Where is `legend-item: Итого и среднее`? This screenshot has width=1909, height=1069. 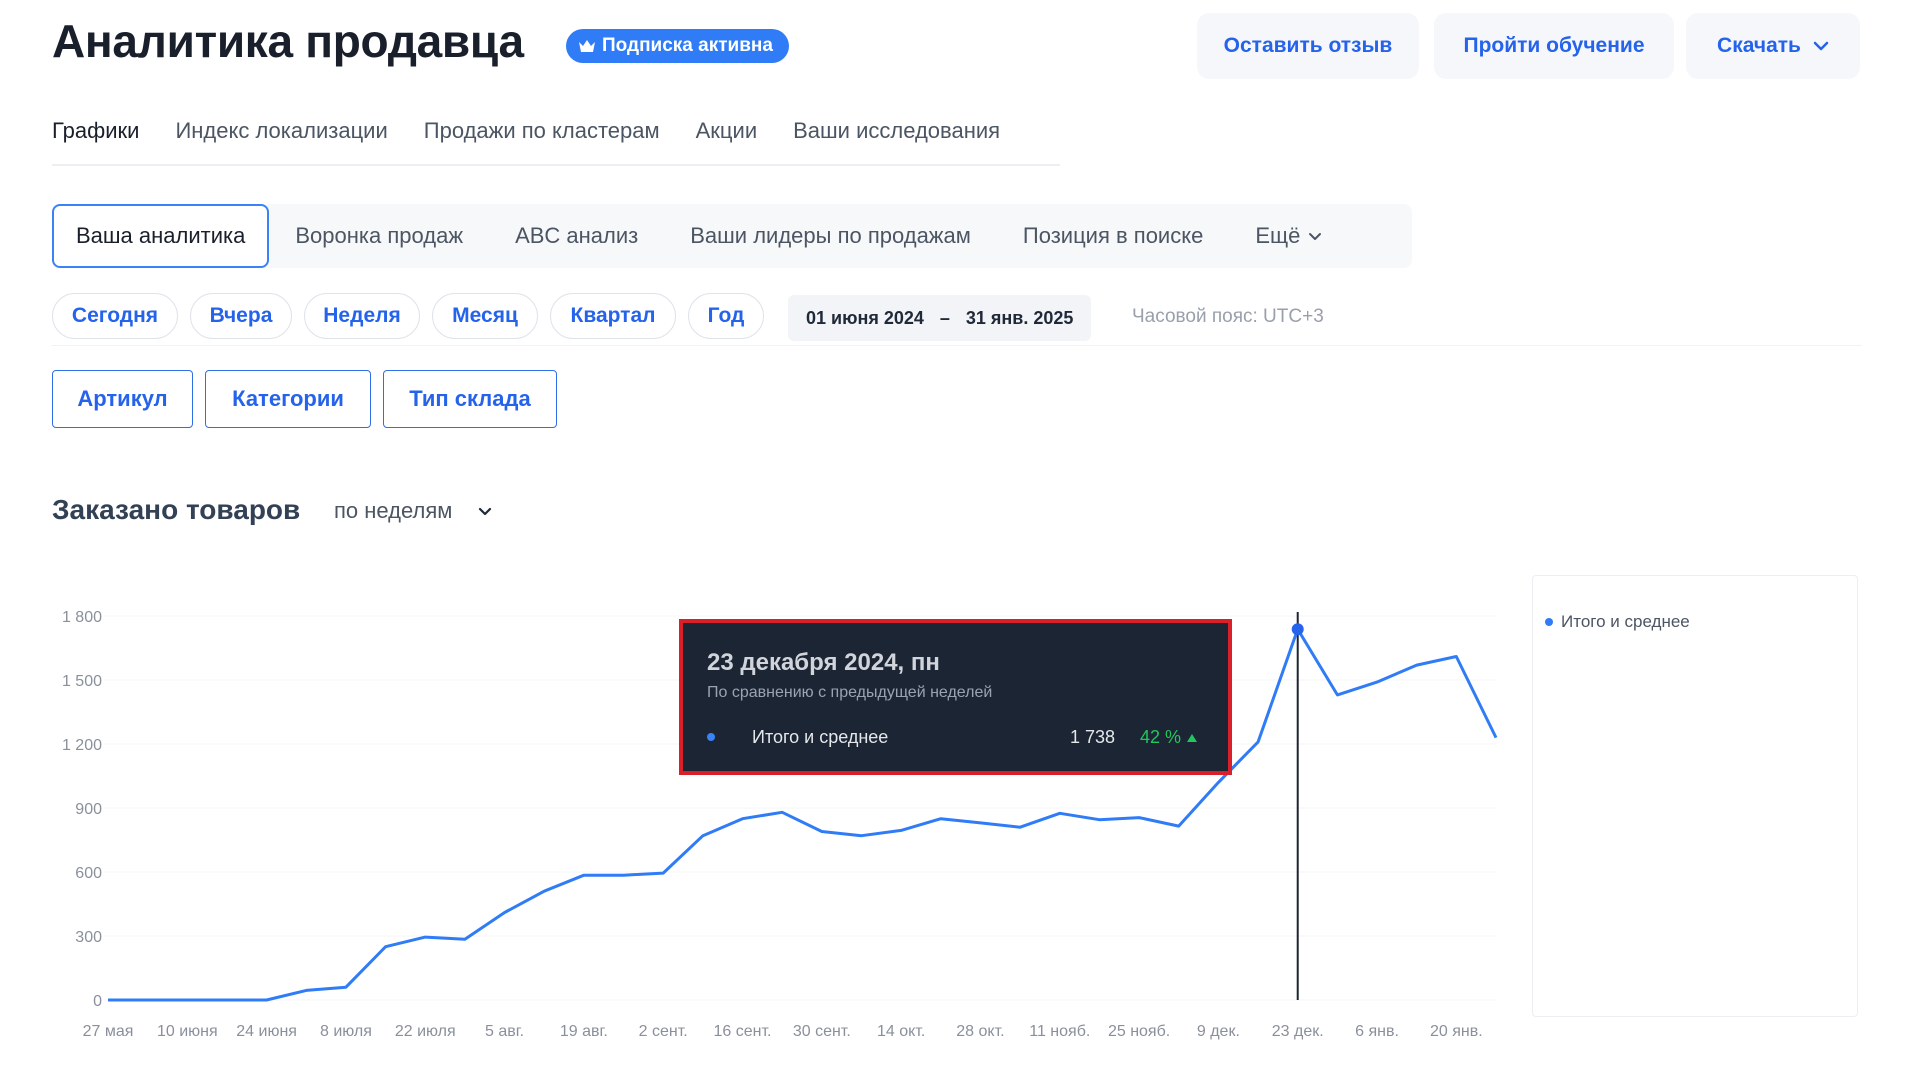
legend-item: Итого и среднее is located at coordinates (1617, 622).